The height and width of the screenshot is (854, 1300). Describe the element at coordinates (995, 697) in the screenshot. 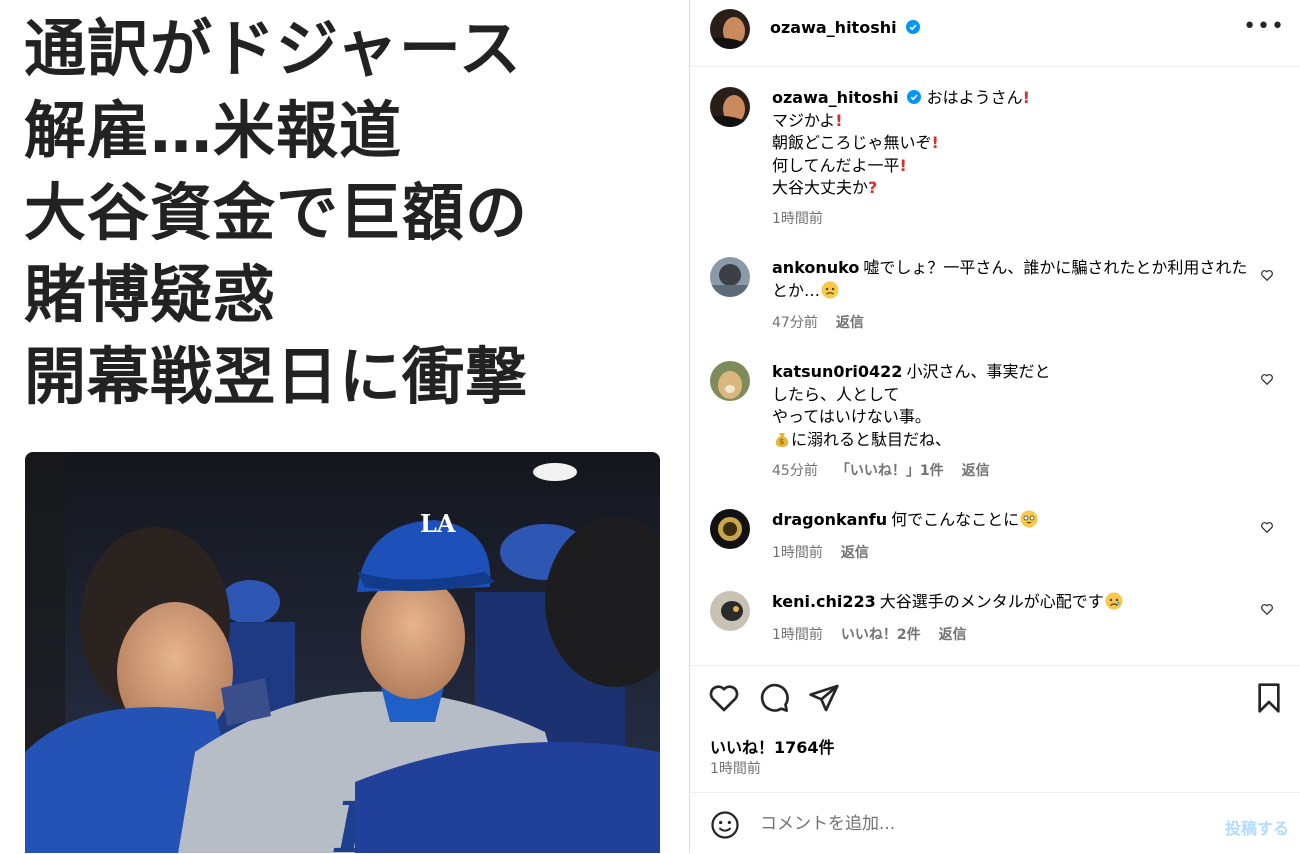

I see `action-bar` at that location.